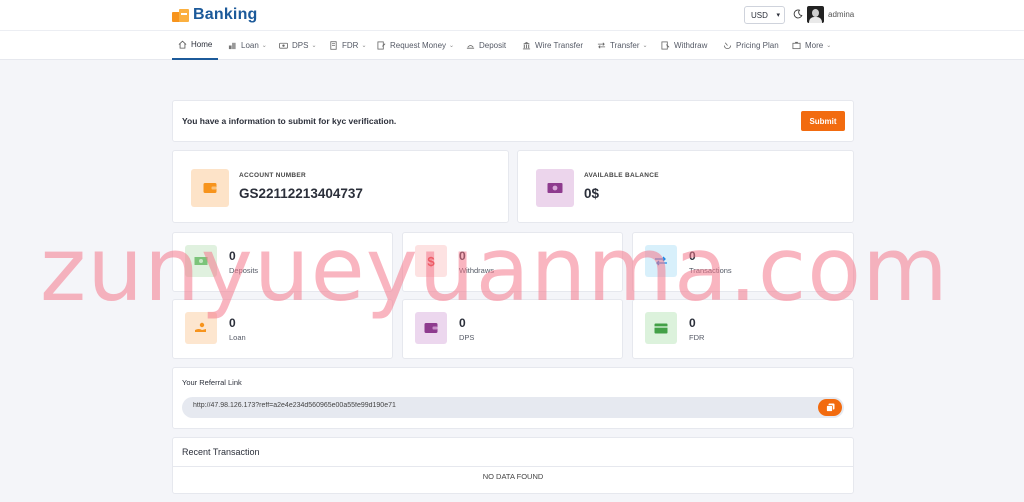 The height and width of the screenshot is (502, 1024). What do you see at coordinates (282, 329) in the screenshot?
I see `stat-card-loan: 0 Loan` at bounding box center [282, 329].